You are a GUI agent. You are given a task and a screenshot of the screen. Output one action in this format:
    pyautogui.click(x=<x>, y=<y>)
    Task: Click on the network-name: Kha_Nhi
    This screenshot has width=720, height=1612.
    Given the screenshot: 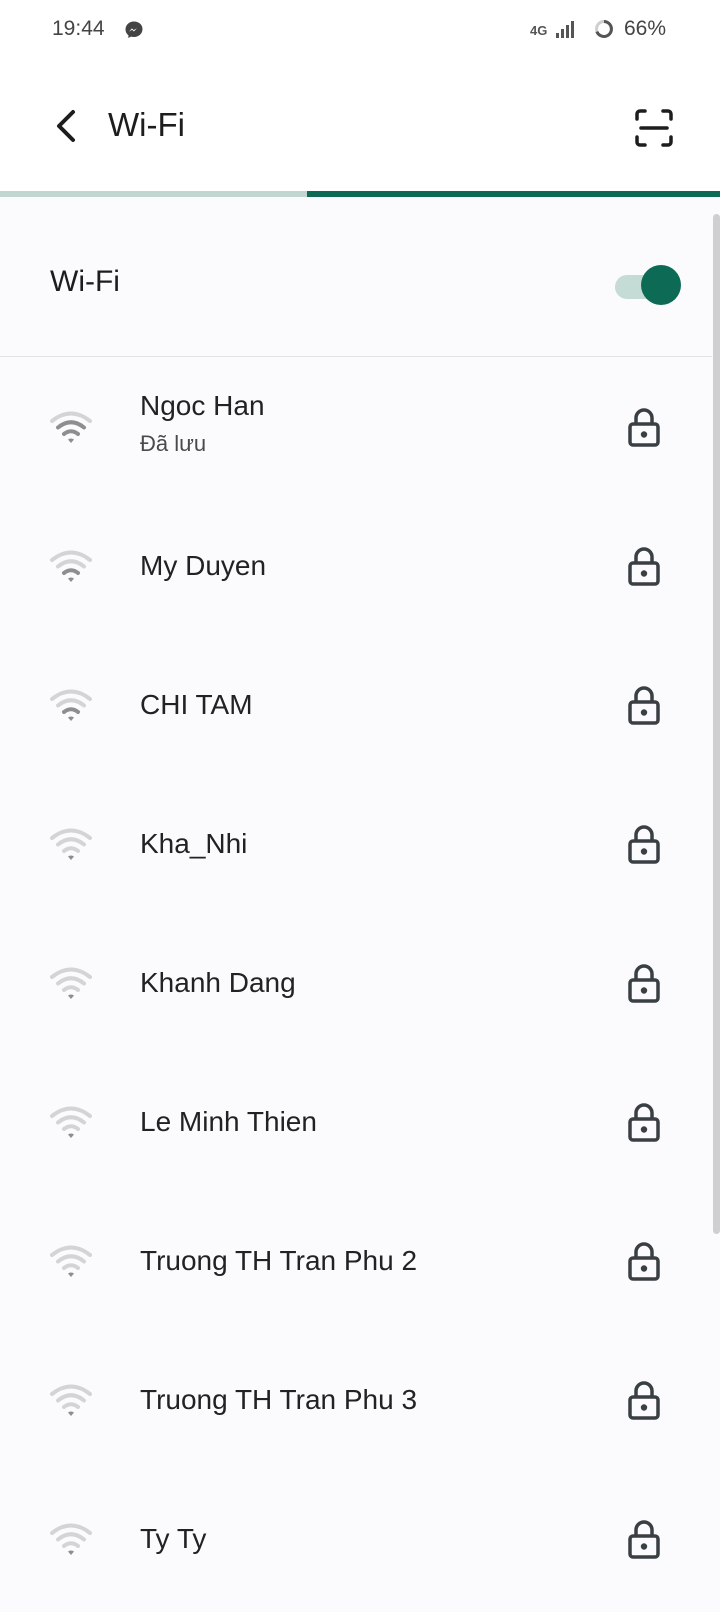 What is the action you would take?
    pyautogui.click(x=194, y=843)
    